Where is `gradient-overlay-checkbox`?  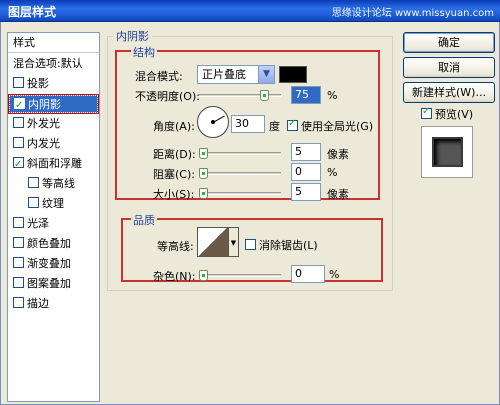
gradient-overlay-checkbox is located at coordinates (18, 262).